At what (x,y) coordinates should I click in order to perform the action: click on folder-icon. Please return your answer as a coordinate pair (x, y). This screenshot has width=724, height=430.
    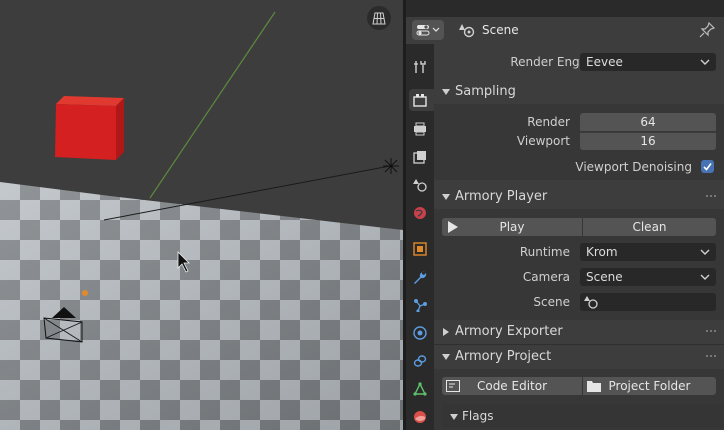
    Looking at the image, I should click on (594, 386).